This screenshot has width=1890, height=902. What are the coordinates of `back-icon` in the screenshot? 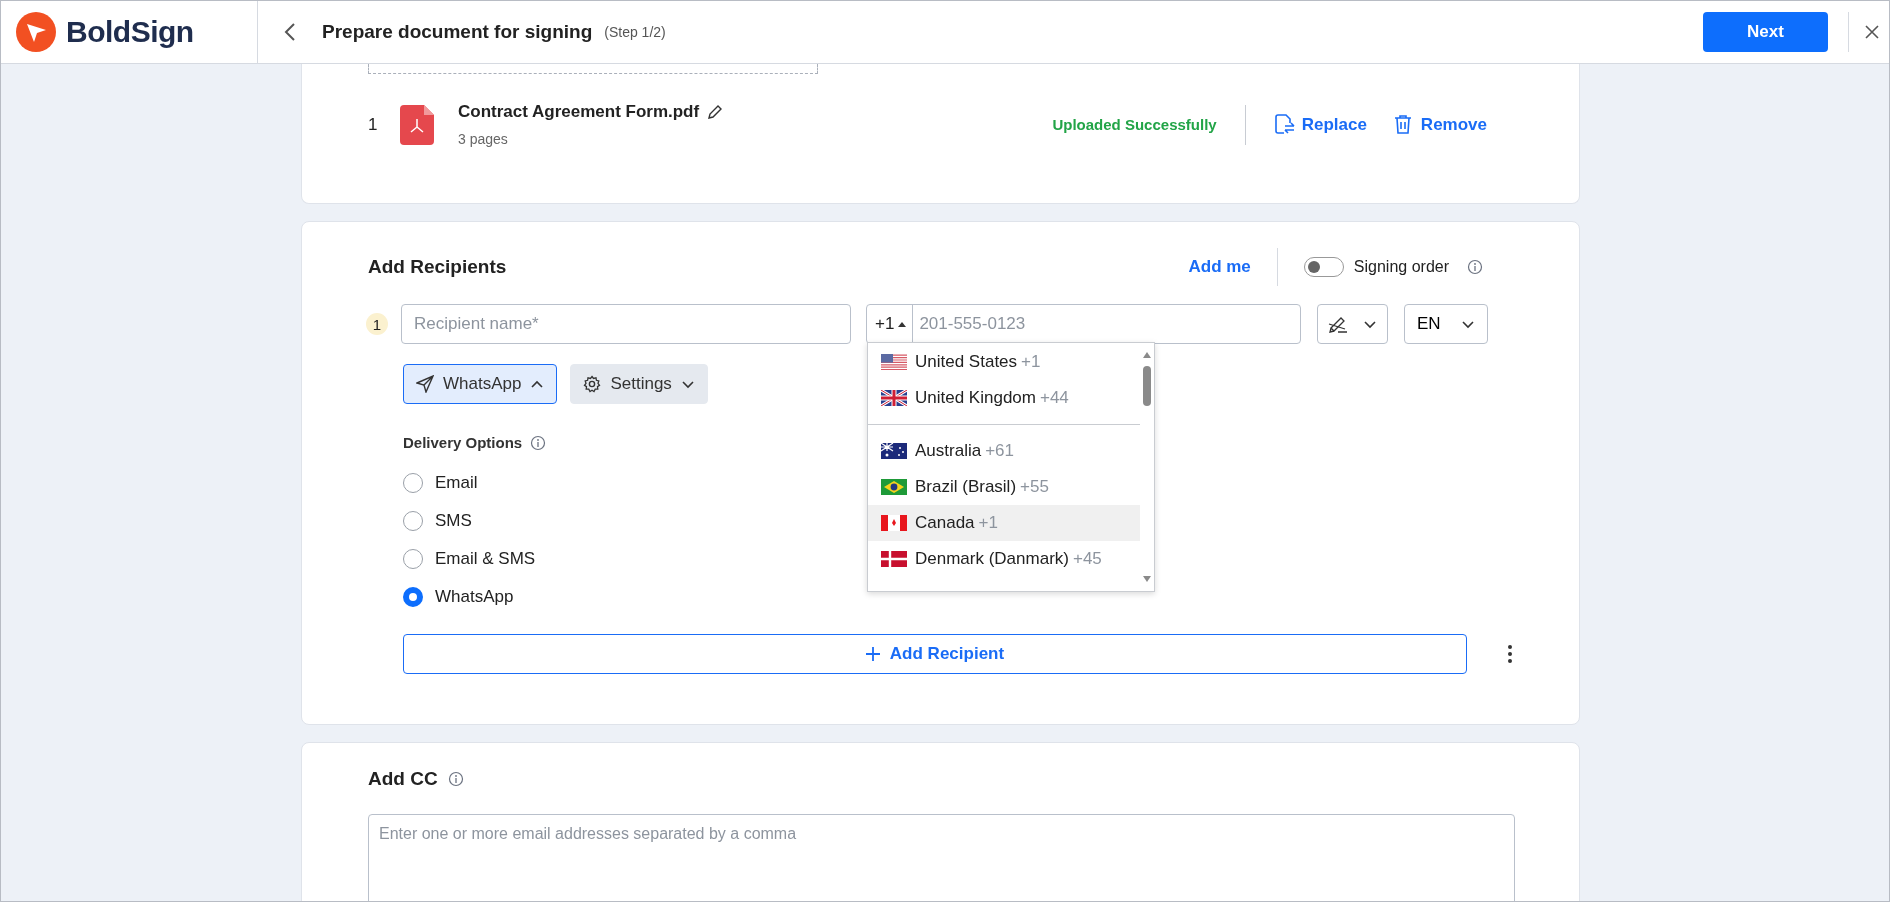 It's located at (290, 32).